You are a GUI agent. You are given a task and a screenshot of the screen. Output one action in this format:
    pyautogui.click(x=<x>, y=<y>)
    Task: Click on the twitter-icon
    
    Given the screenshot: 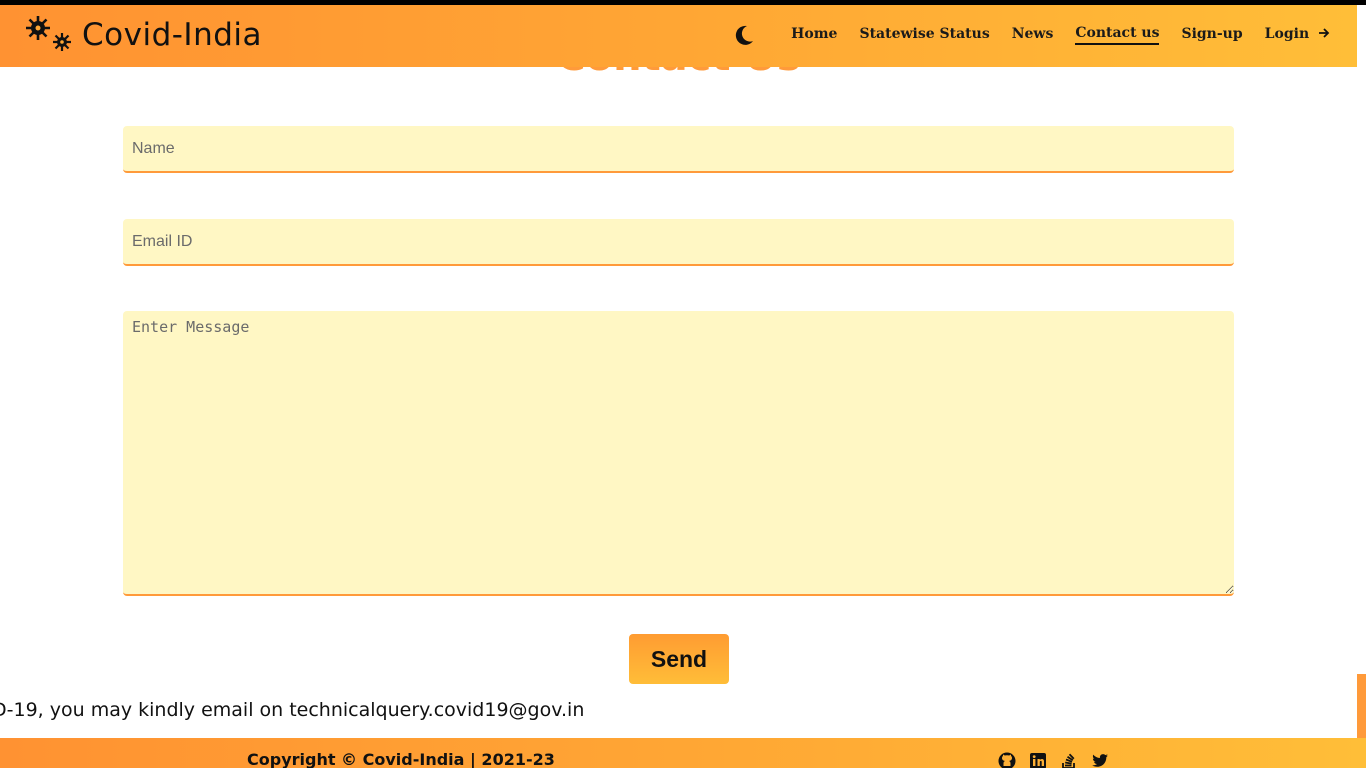 What is the action you would take?
    pyautogui.click(x=1100, y=759)
    